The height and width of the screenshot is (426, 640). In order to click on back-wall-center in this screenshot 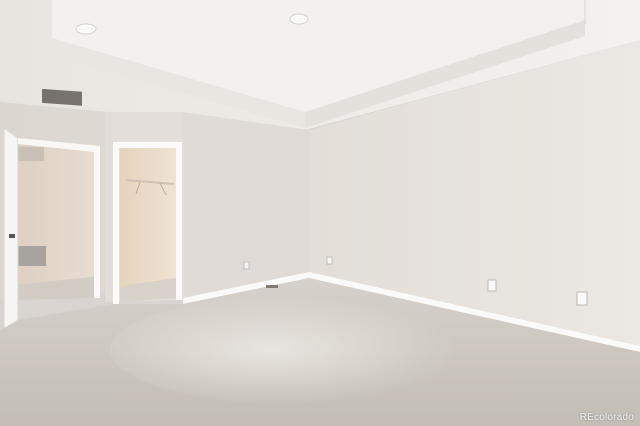, I will do `click(246, 206)`.